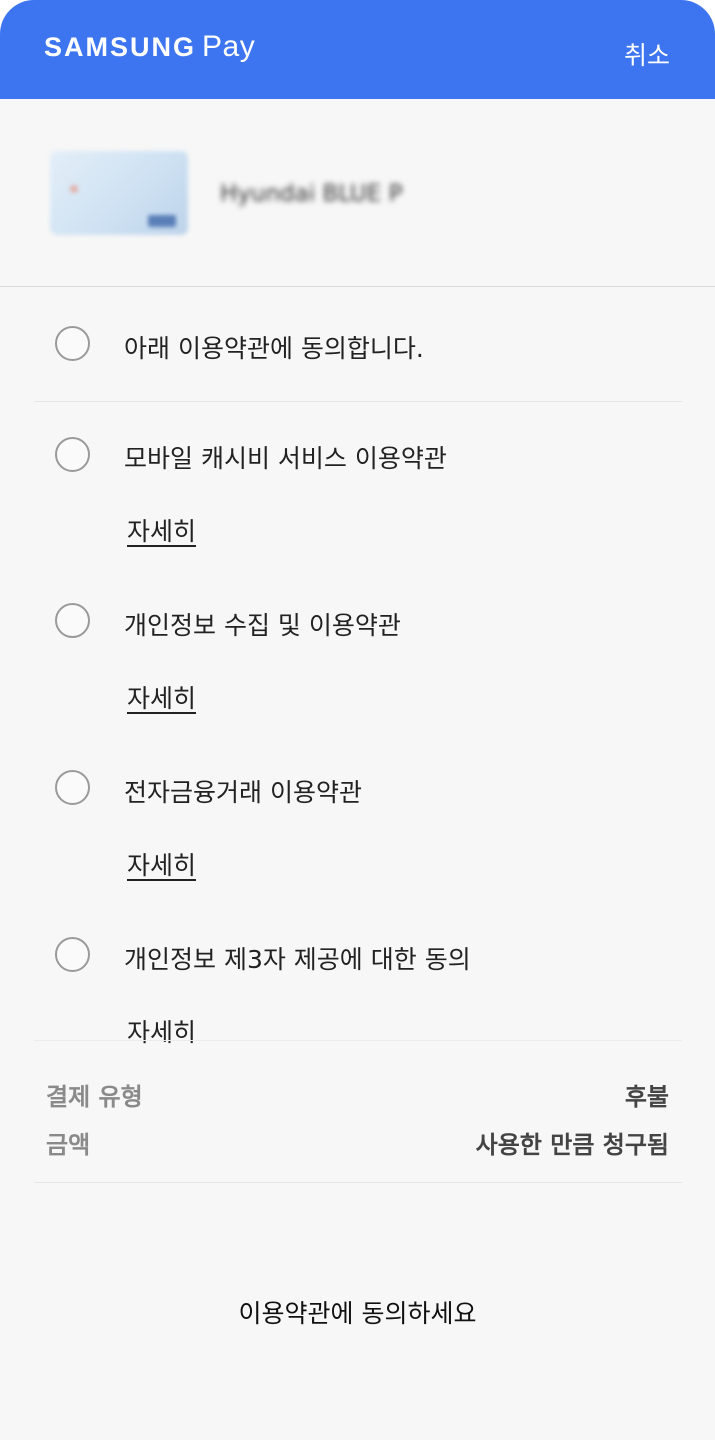 The image size is (715, 1440). Describe the element at coordinates (119, 193) in the screenshot. I see `card-image` at that location.